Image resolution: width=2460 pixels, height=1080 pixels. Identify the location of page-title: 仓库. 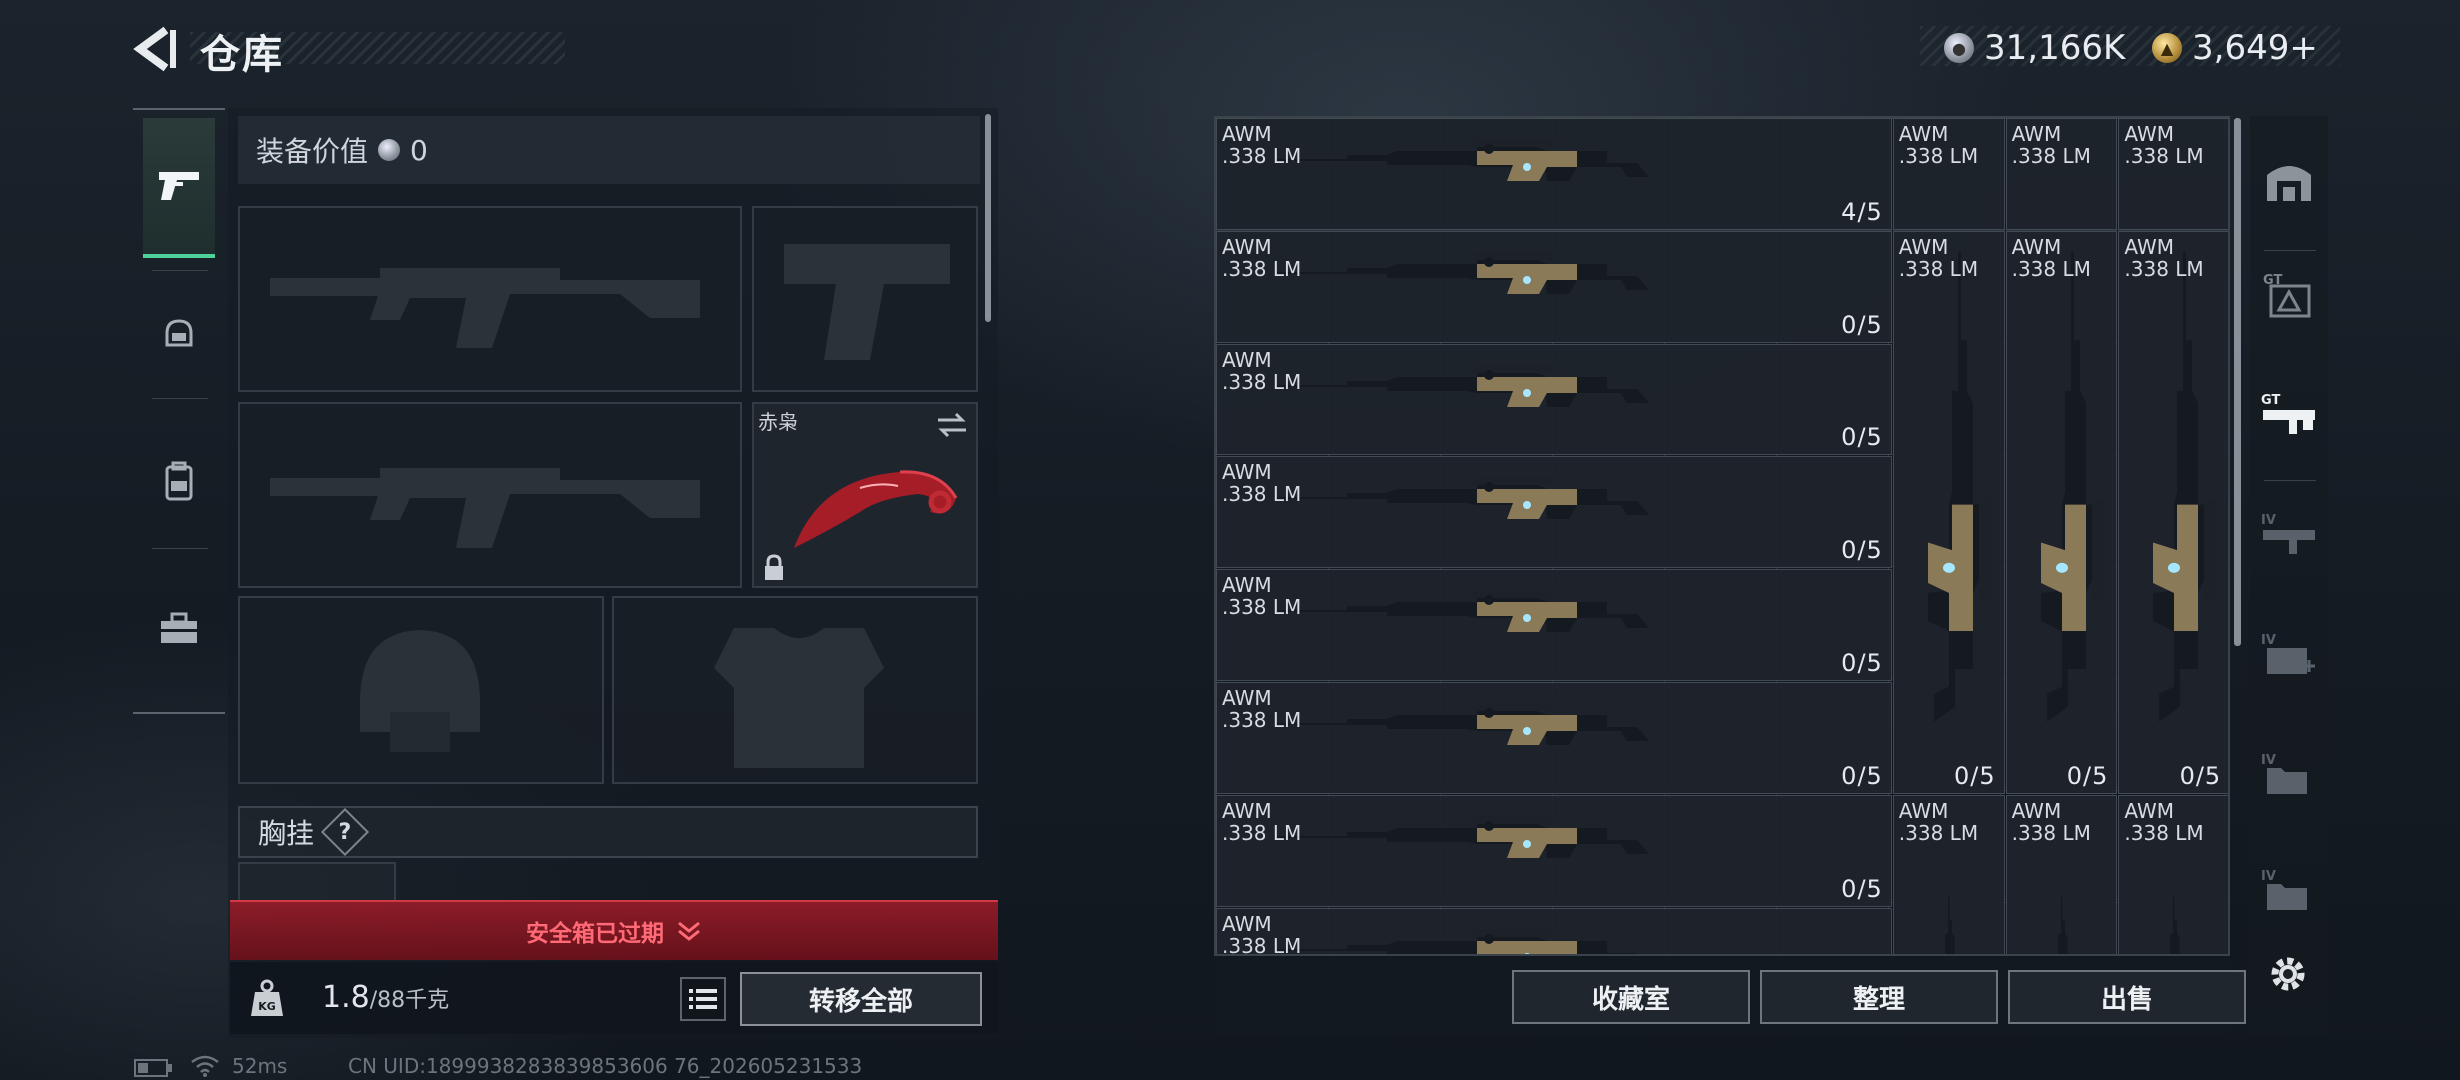
(242, 55).